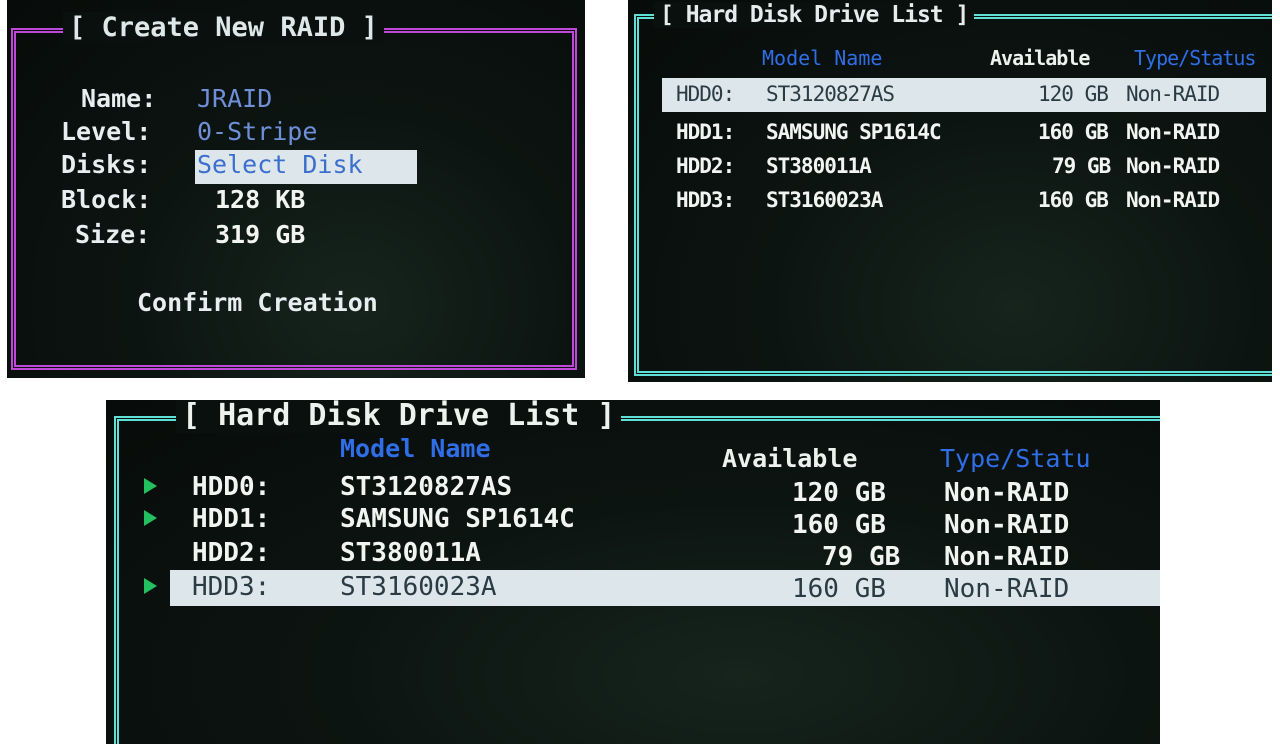 This screenshot has height=744, width=1280. I want to click on level-value: 0-Stripe, so click(257, 131).